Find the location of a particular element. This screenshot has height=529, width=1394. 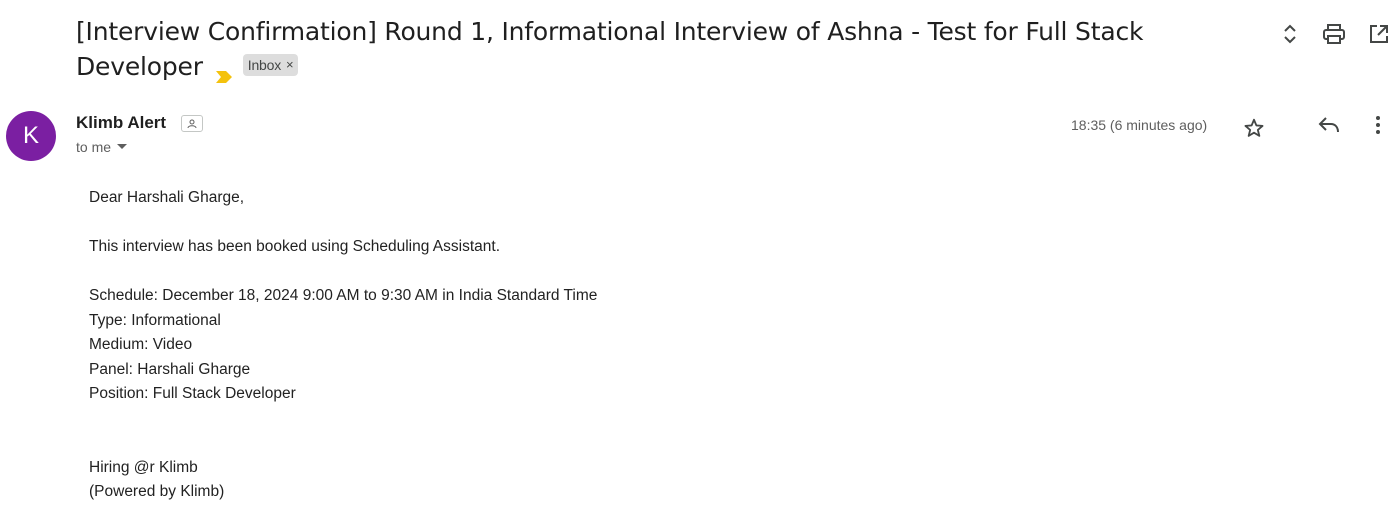

inbox-label-chip: Inbox × is located at coordinates (270, 65).